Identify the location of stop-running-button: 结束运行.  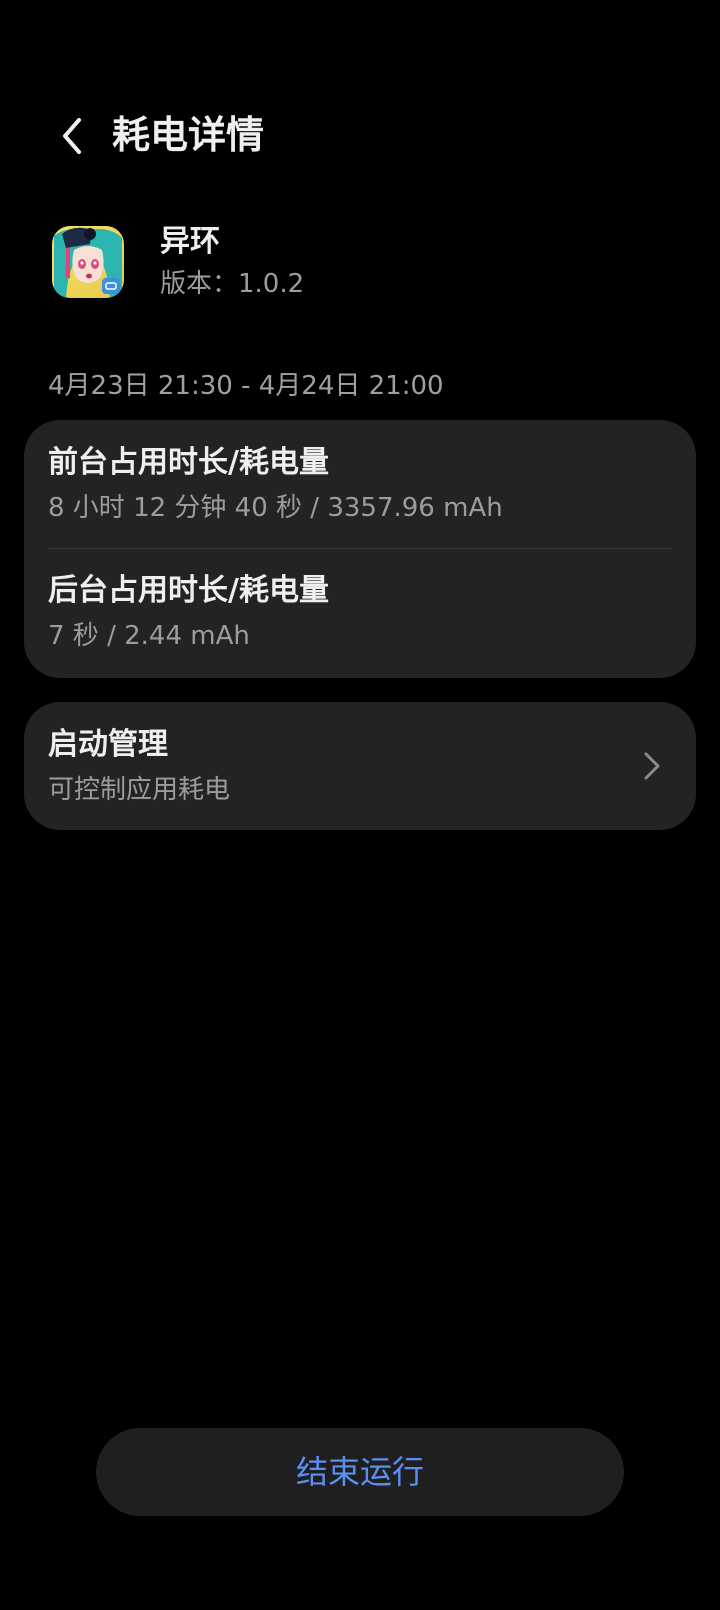
(360, 1472).